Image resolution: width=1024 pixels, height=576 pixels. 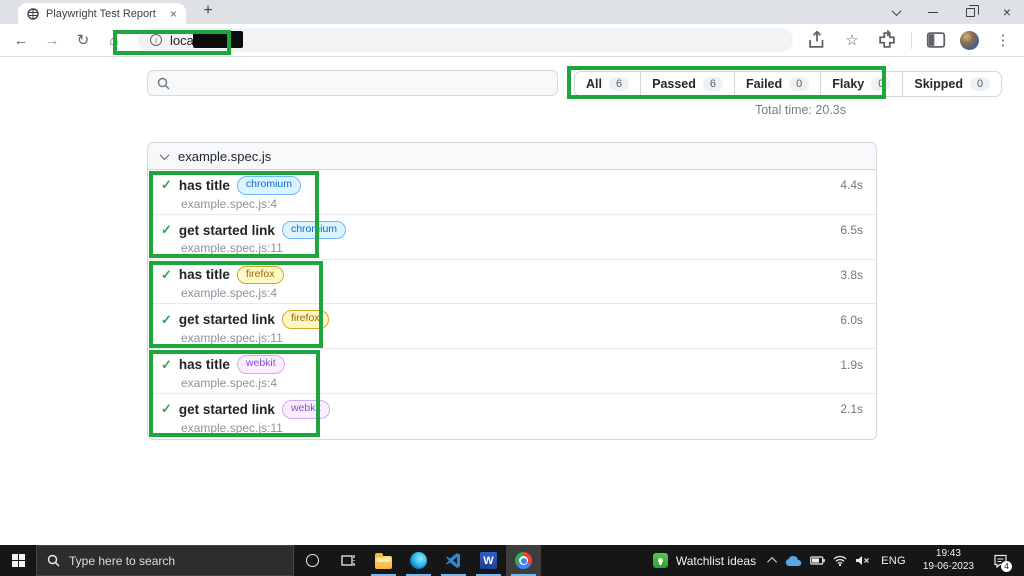 I want to click on taskbar-vscode, so click(x=453, y=560).